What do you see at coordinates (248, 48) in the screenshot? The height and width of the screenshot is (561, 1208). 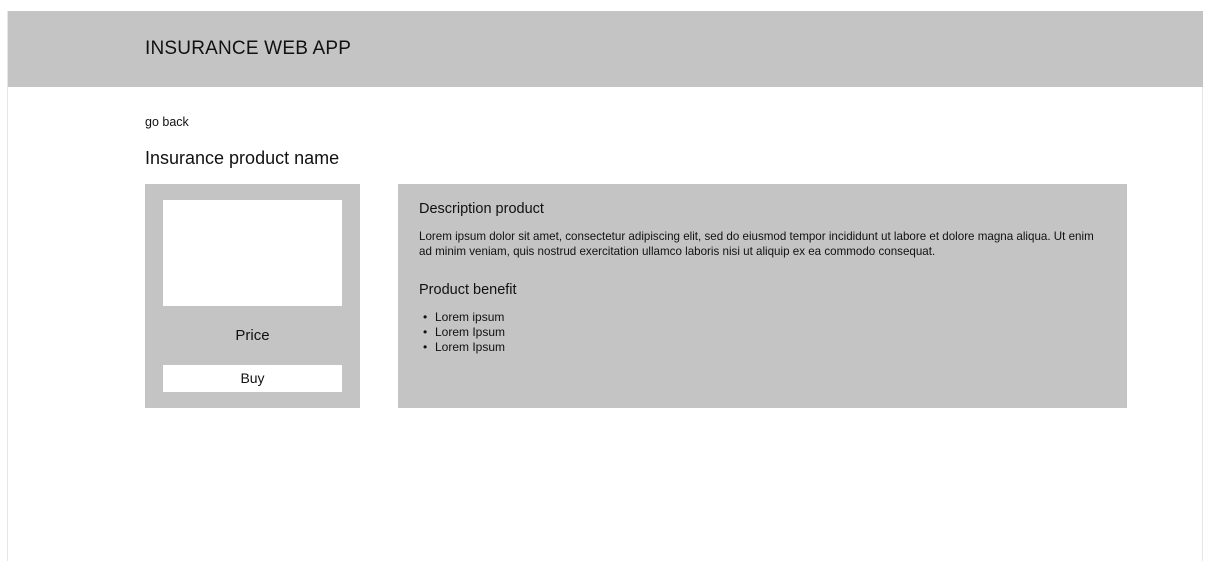 I see `app-title: INSURANCE WEB APP` at bounding box center [248, 48].